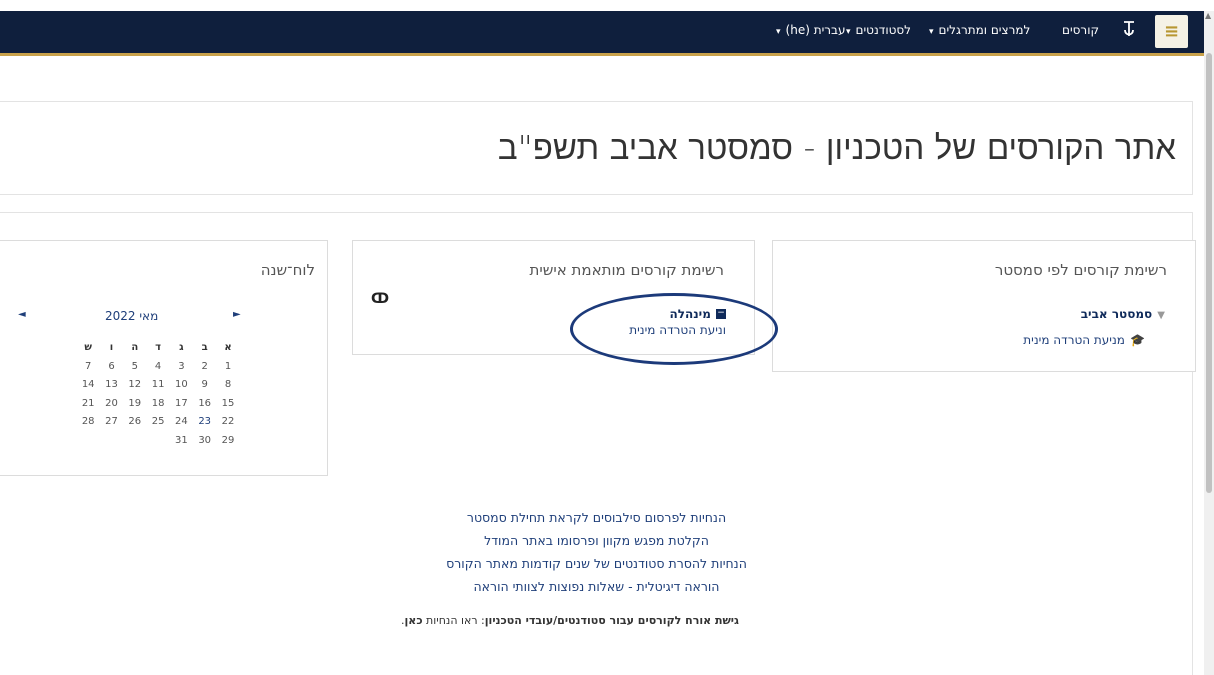 The height and width of the screenshot is (675, 1214). I want to click on nav-courses-label: קורסים, so click(1080, 30).